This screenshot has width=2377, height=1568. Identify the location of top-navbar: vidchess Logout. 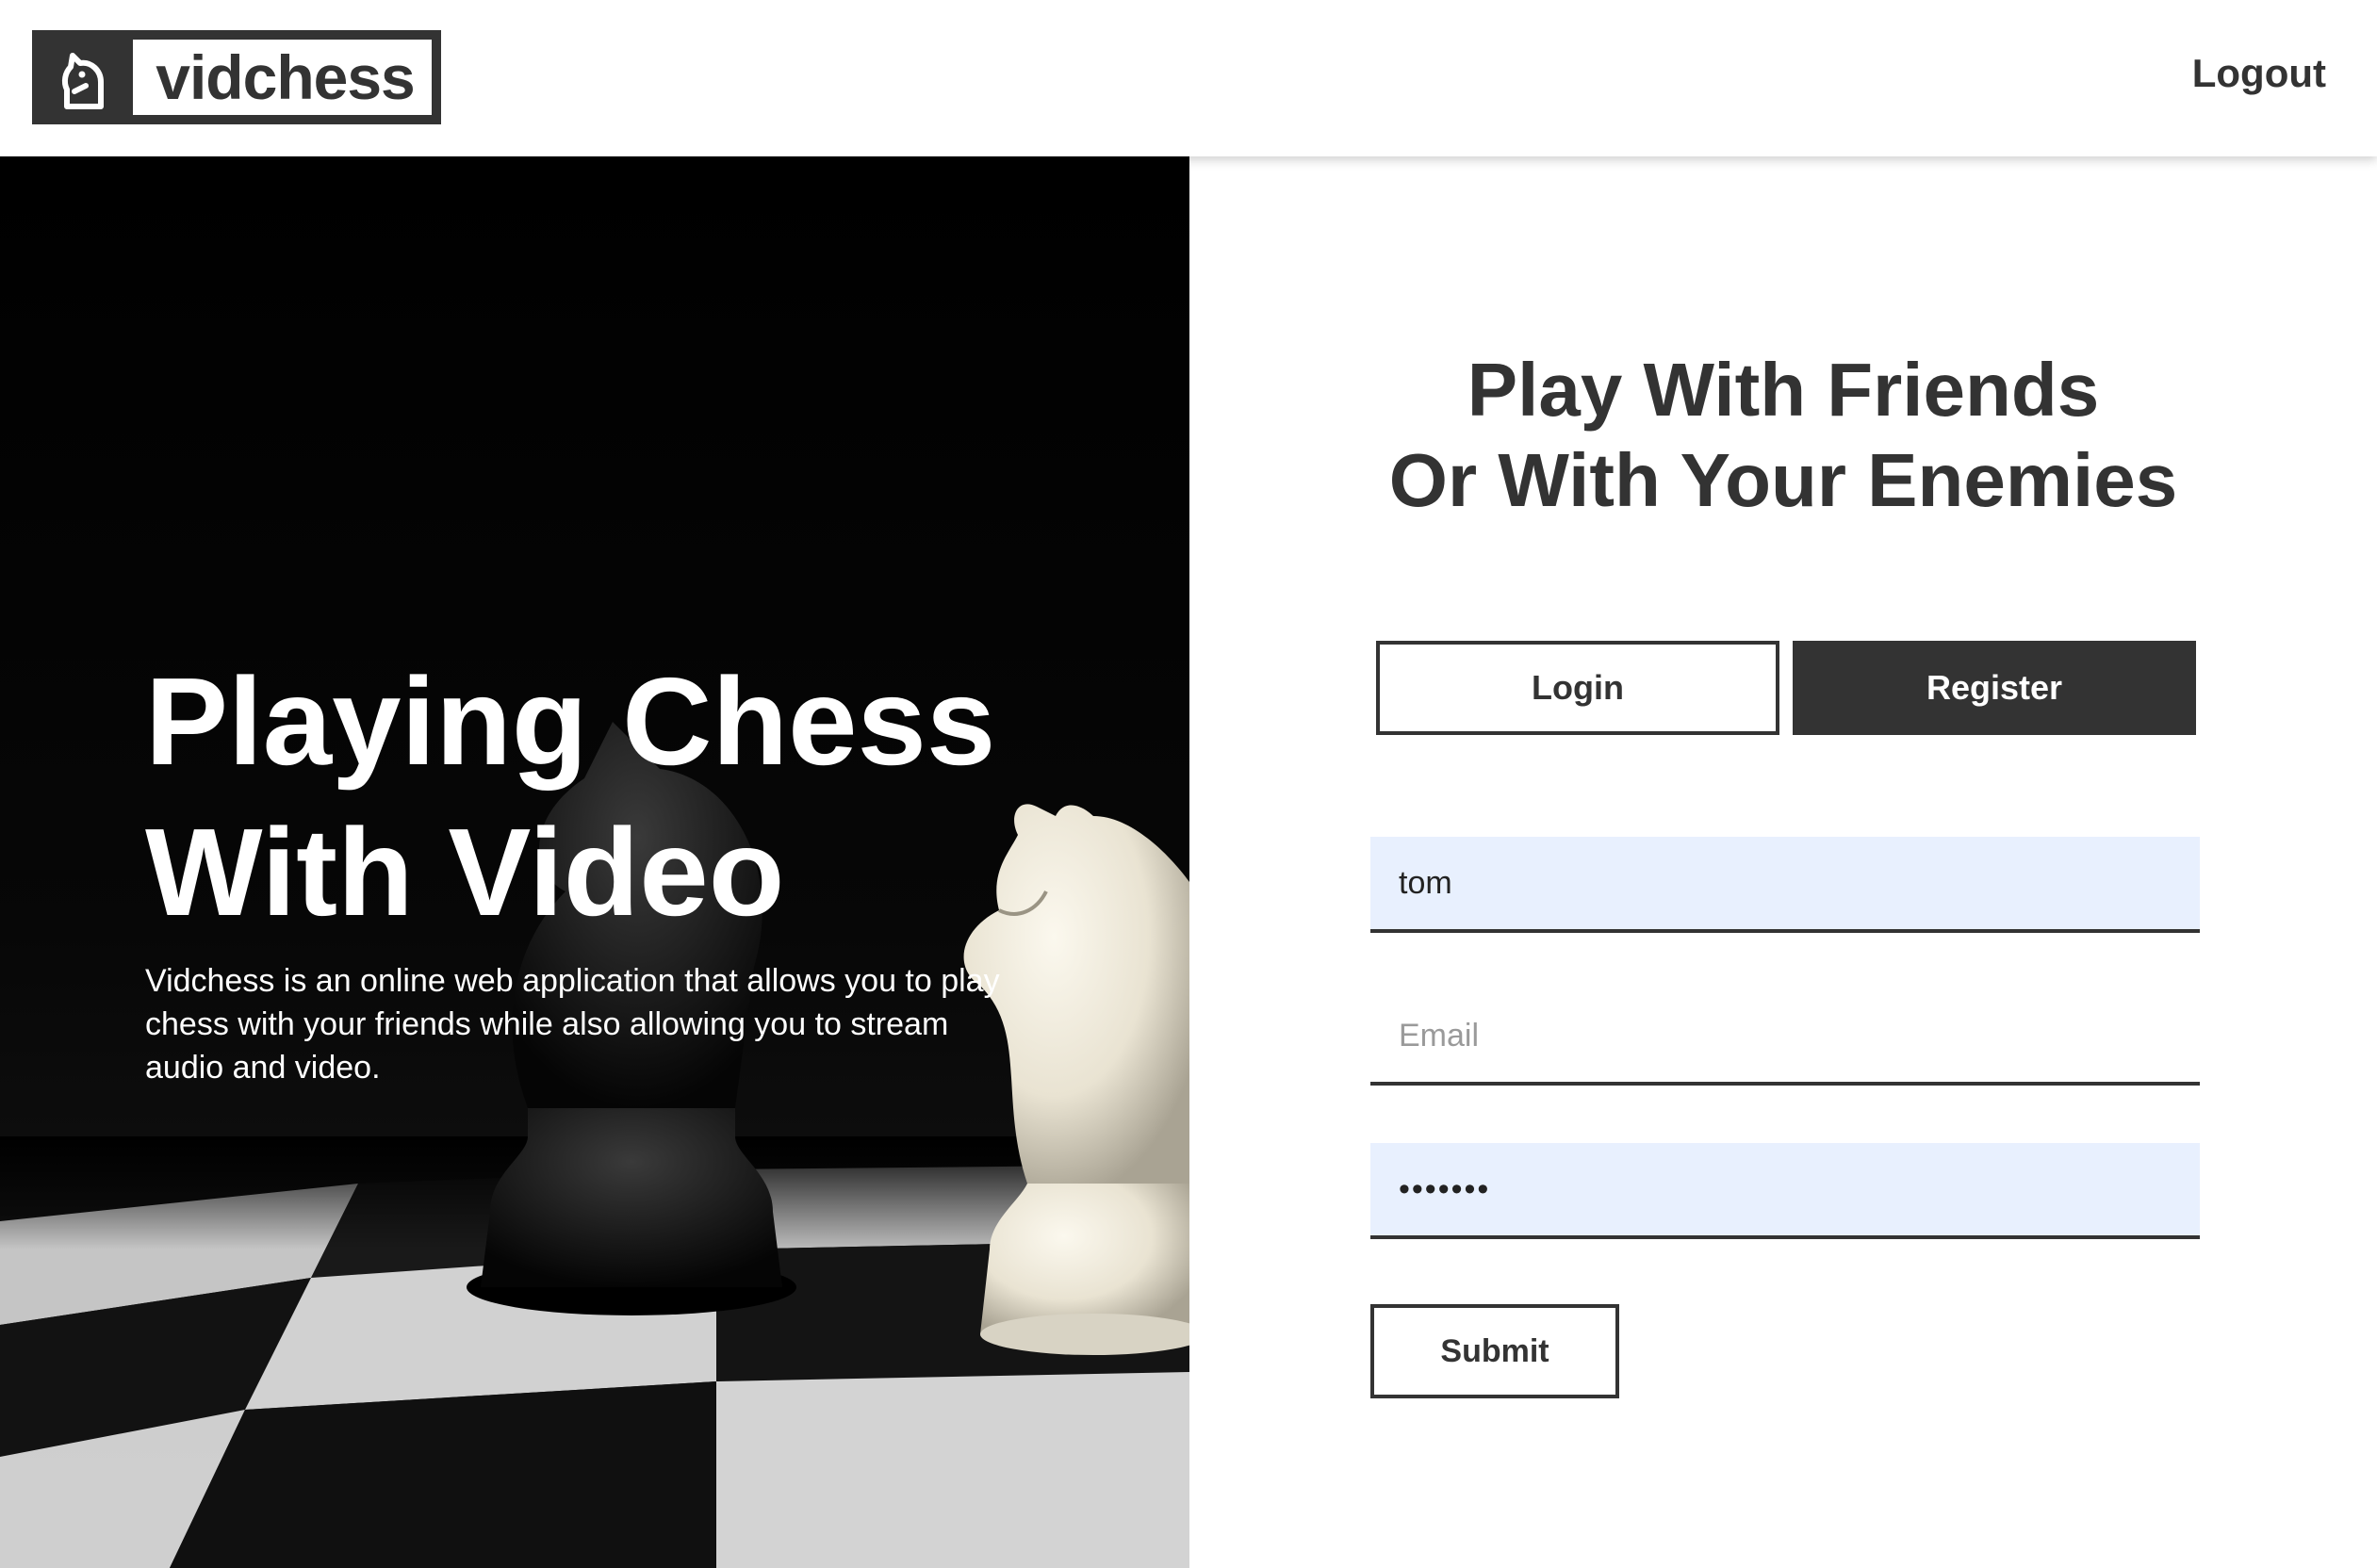
(1188, 78).